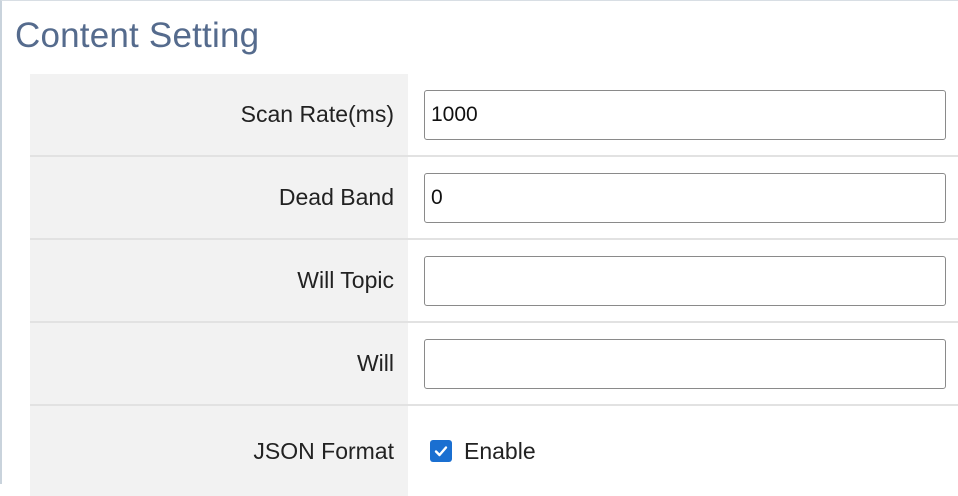  Describe the element at coordinates (137, 35) in the screenshot. I see `section-title: Content Setting` at that location.